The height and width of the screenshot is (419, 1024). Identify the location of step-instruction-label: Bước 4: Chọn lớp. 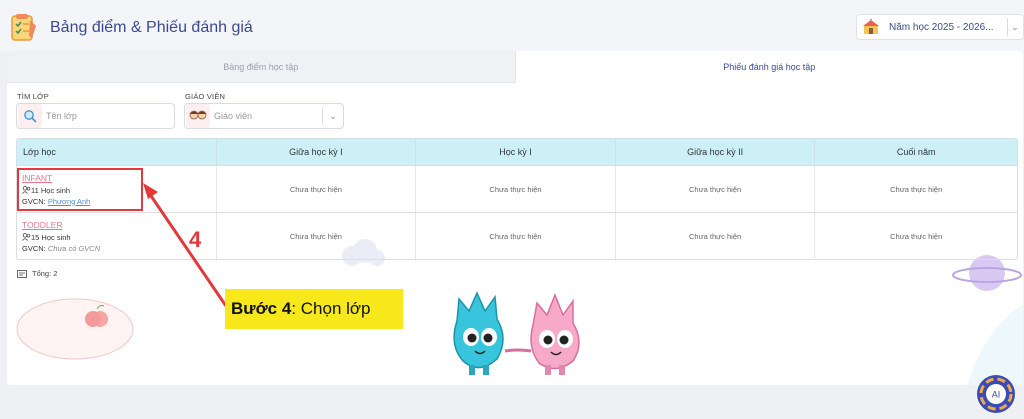
(314, 309).